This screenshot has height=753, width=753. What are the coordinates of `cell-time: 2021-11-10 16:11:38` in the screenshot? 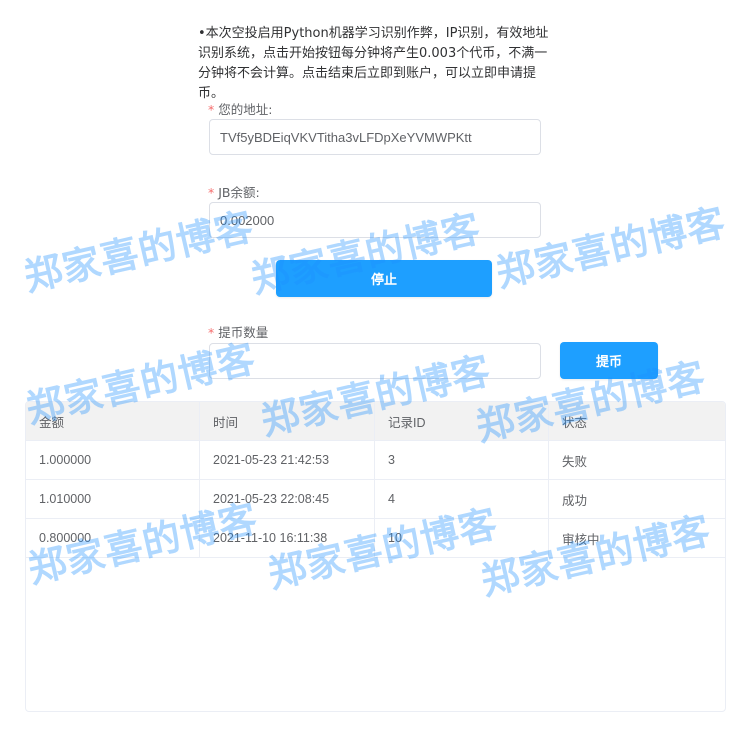 It's located at (287, 538).